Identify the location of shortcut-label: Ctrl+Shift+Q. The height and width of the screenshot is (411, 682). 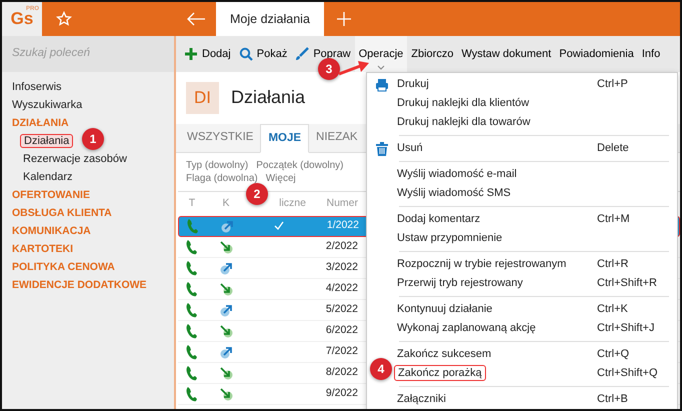
(627, 373).